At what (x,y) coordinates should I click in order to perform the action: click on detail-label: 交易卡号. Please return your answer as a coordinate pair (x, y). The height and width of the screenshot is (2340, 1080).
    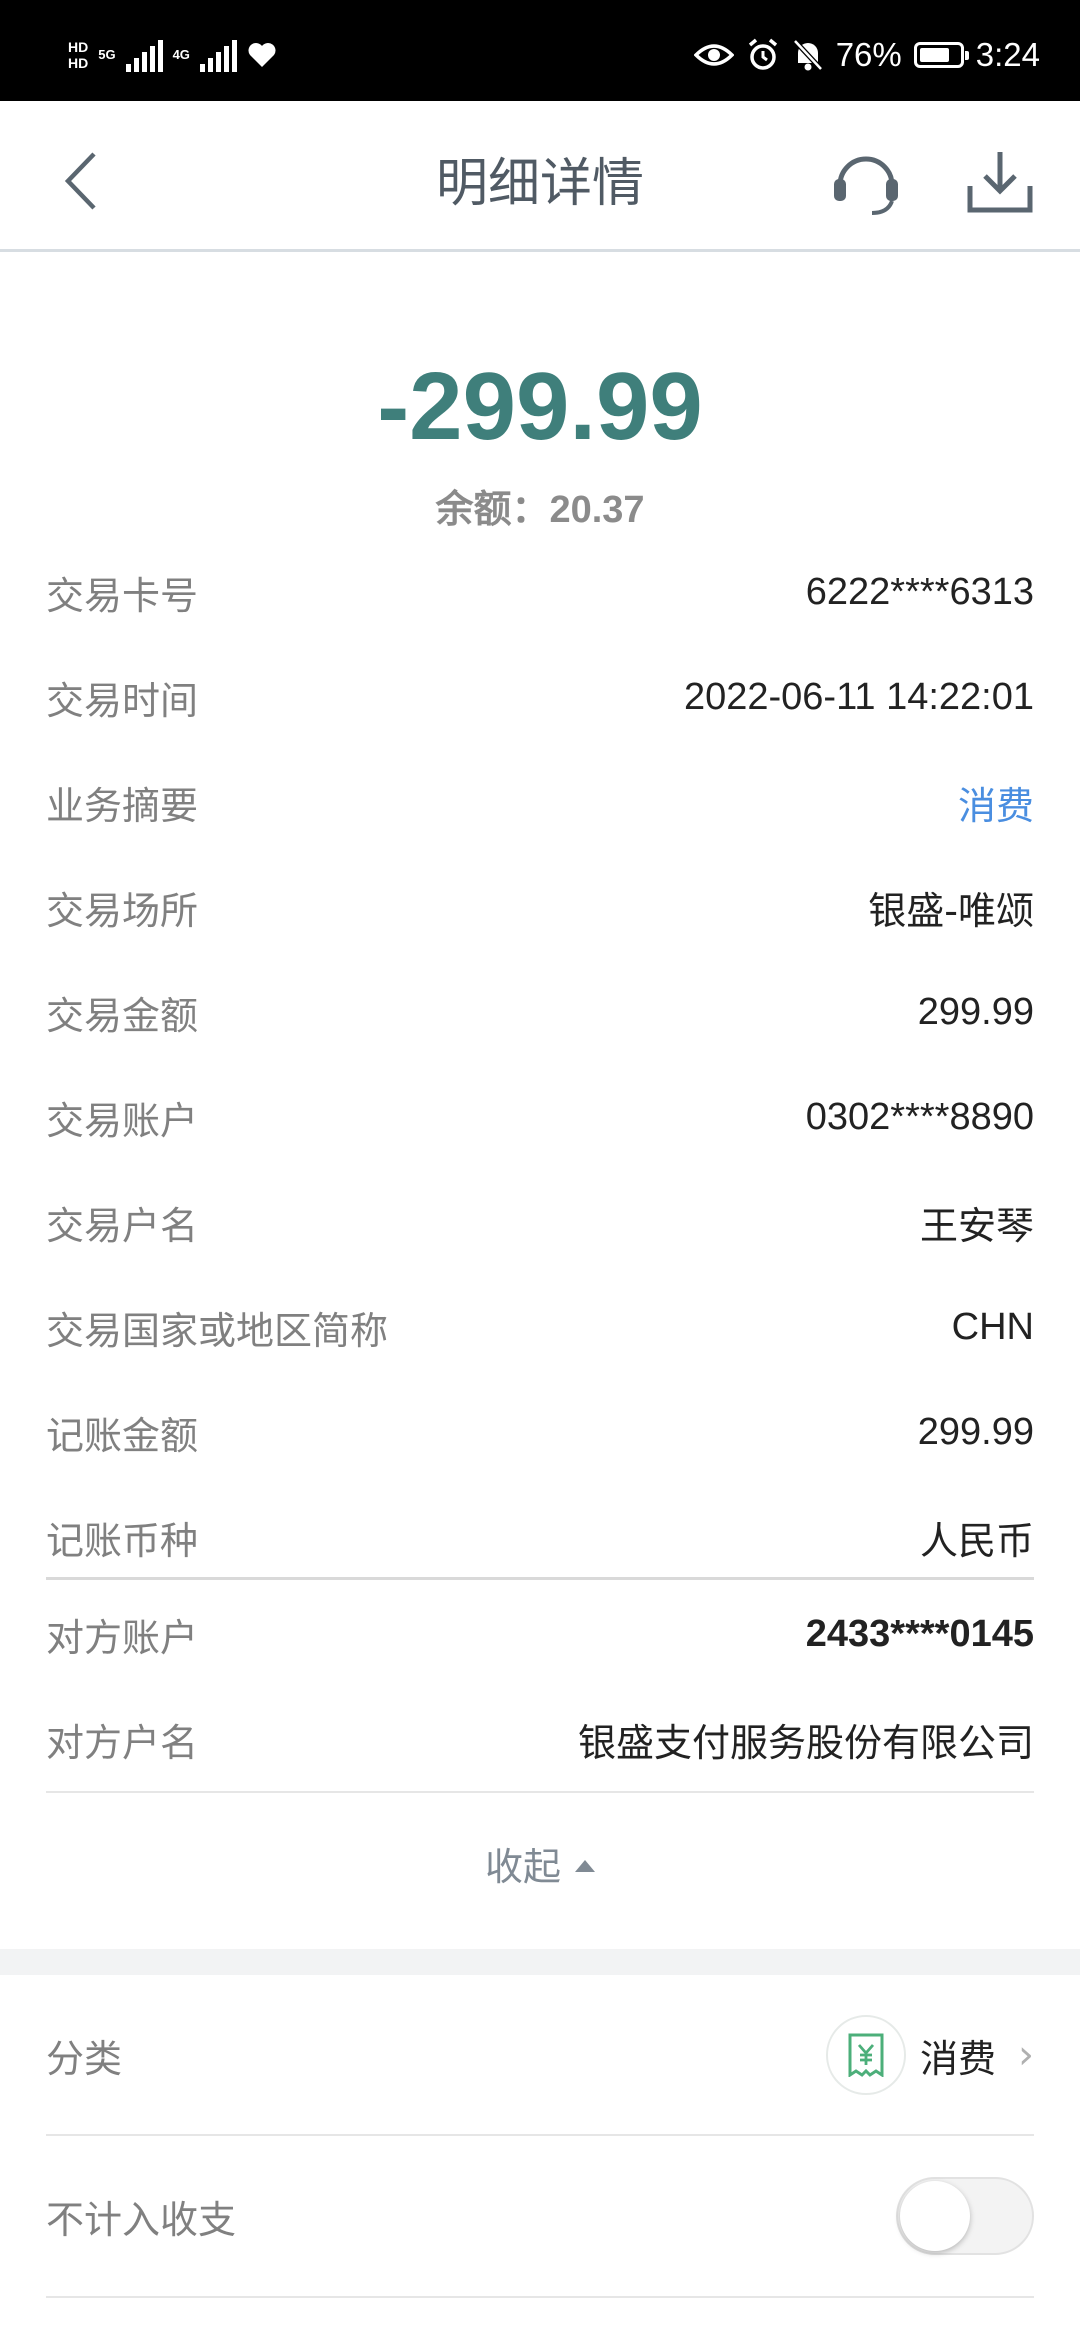
    Looking at the image, I should click on (122, 596).